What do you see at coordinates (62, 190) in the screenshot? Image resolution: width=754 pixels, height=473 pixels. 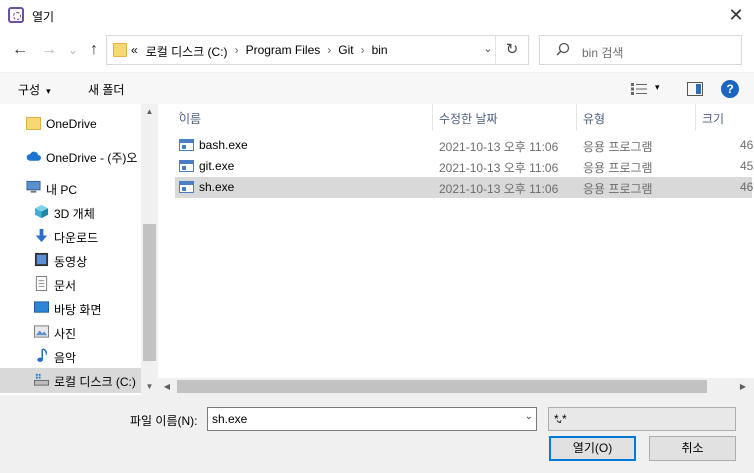 I see `sidebar-item-label: 내 PC` at bounding box center [62, 190].